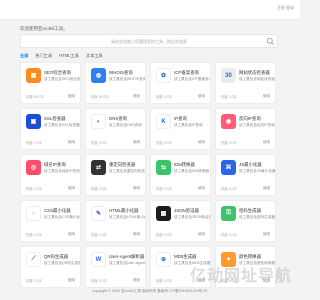 The image size is (320, 300). I want to click on agent-icon: W, so click(98, 259).